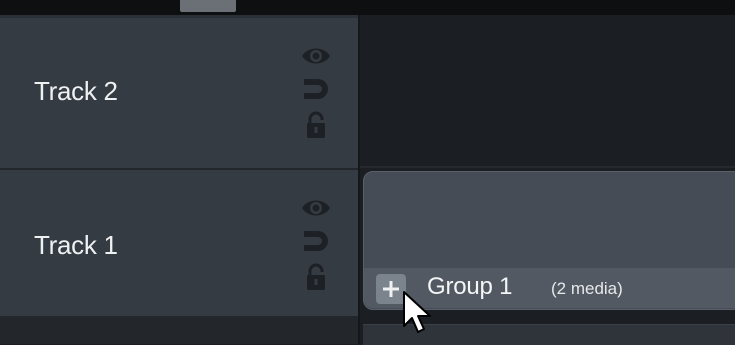 Image resolution: width=735 pixels, height=345 pixels. What do you see at coordinates (208, 6) in the screenshot?
I see `slider-knob-icon` at bounding box center [208, 6].